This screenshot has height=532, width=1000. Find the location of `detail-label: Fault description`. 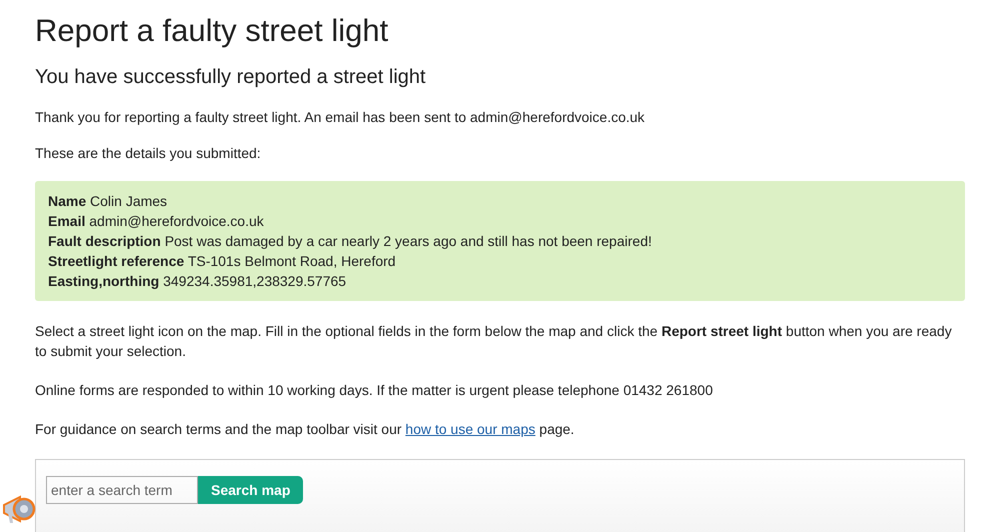

detail-label: Fault description is located at coordinates (104, 241).